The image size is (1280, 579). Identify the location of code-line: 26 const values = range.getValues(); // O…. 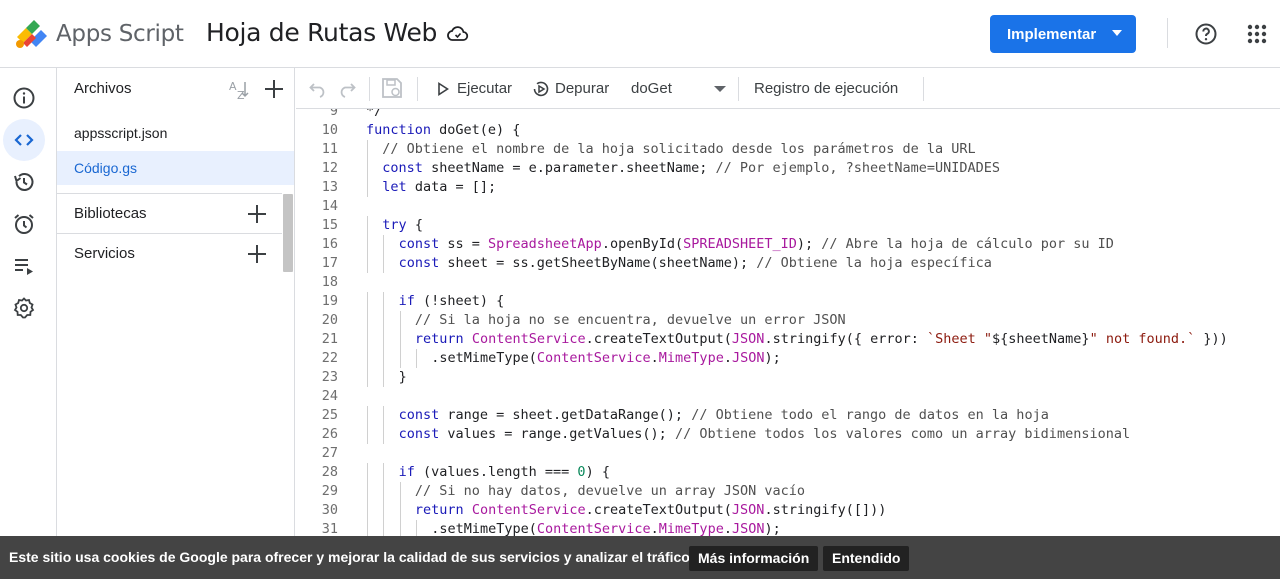
(788, 434).